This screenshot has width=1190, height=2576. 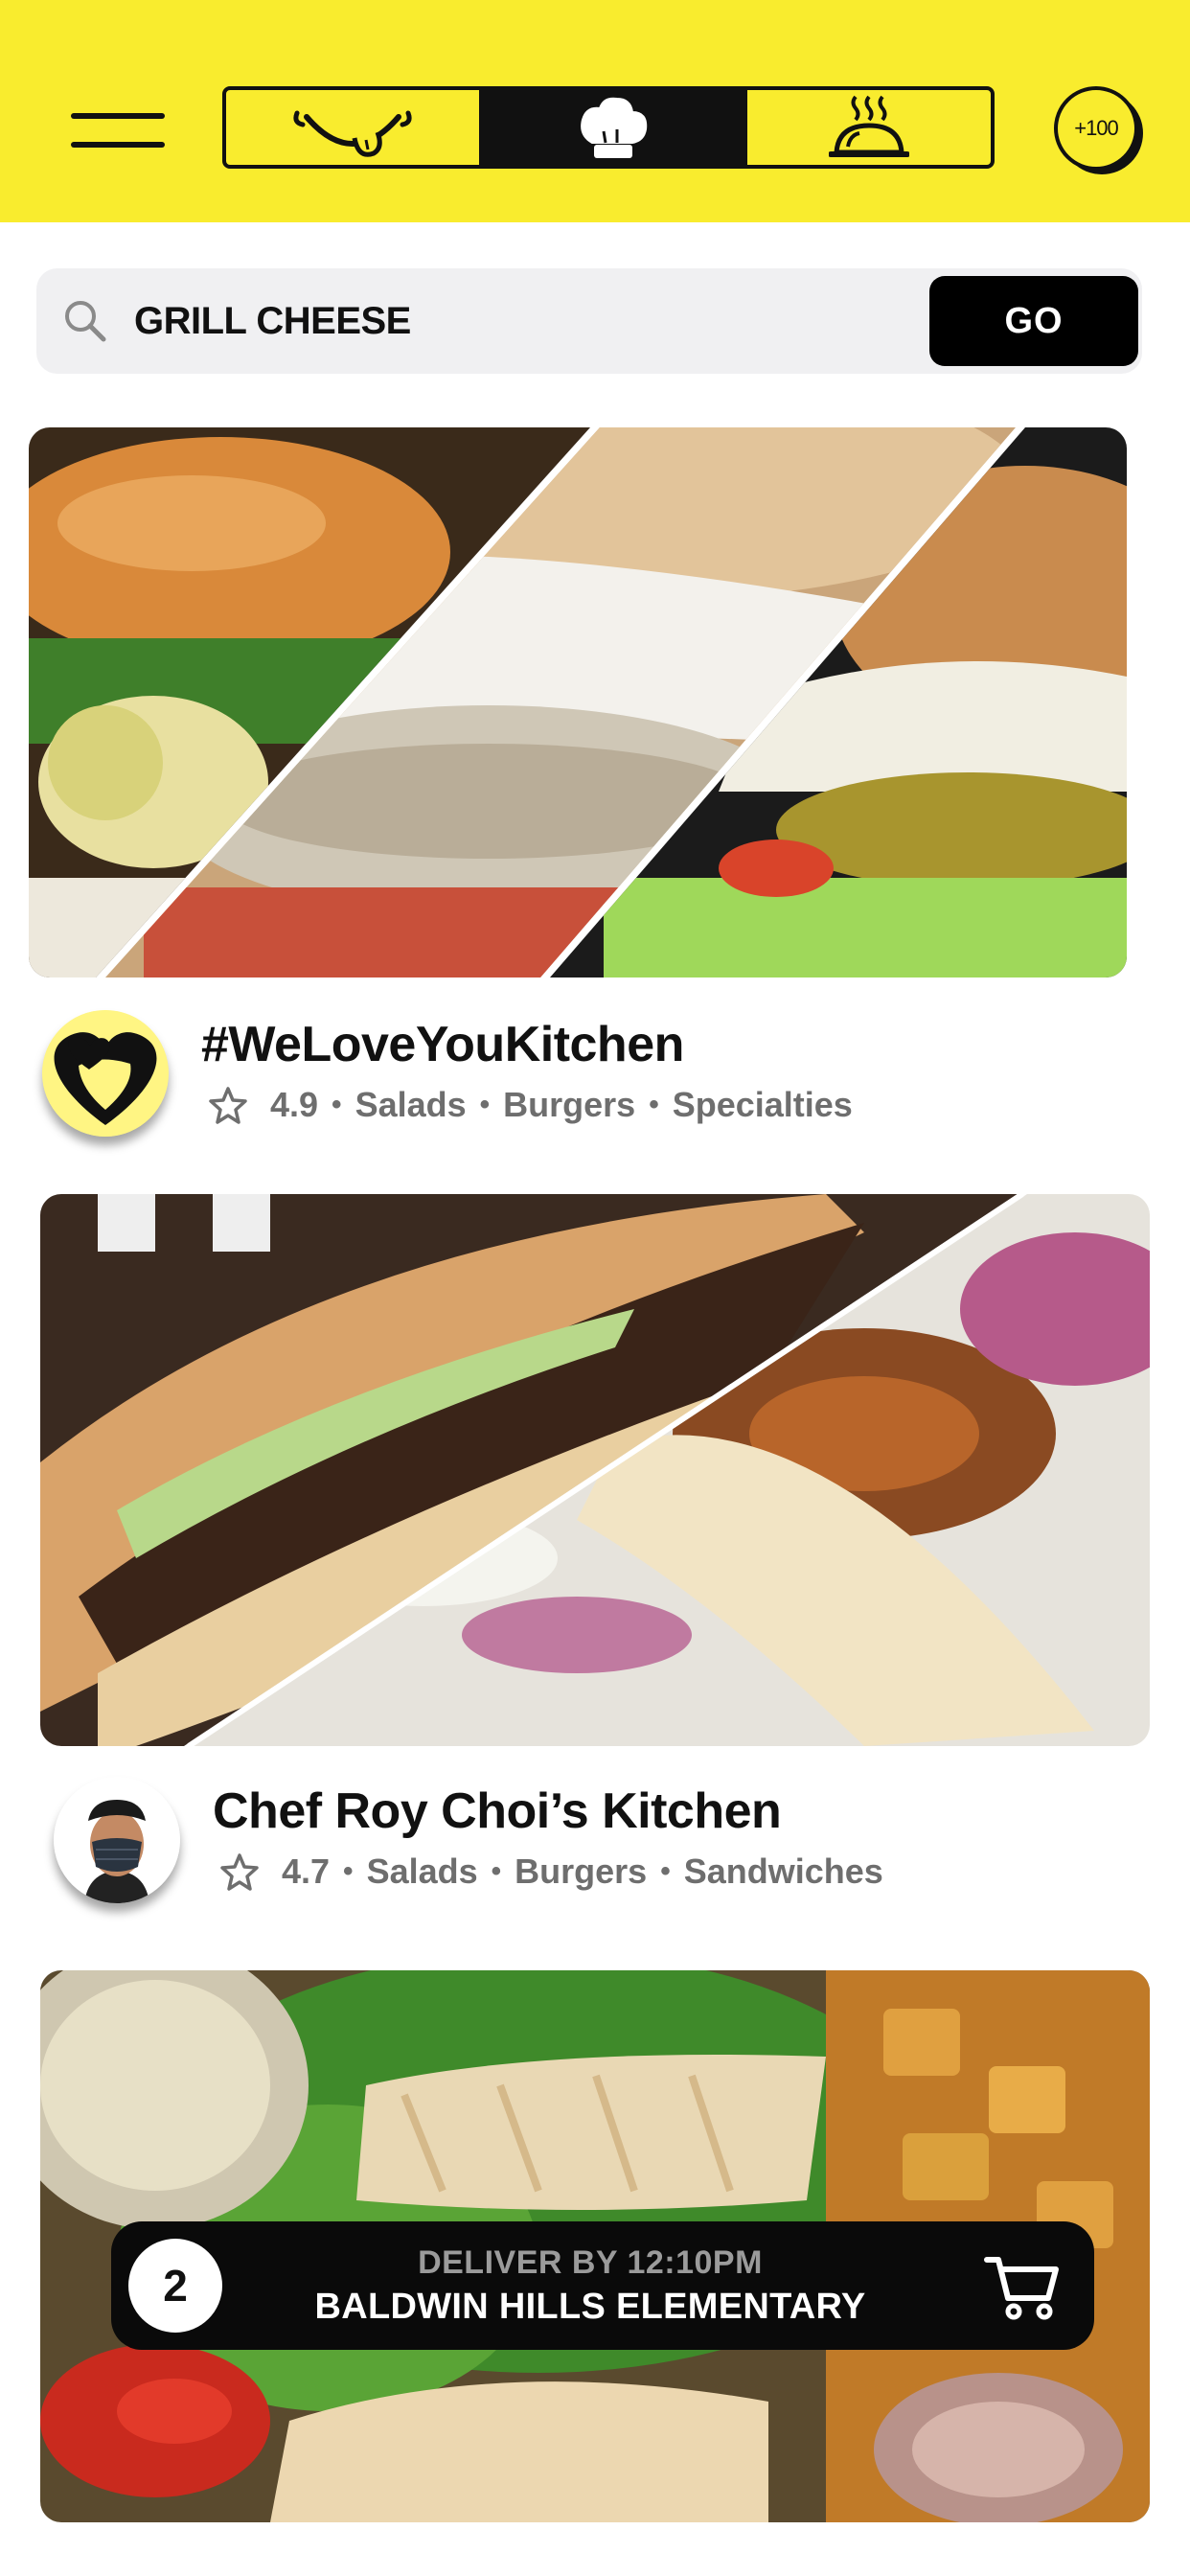 I want to click on tab-dishes, so click(x=868, y=127).